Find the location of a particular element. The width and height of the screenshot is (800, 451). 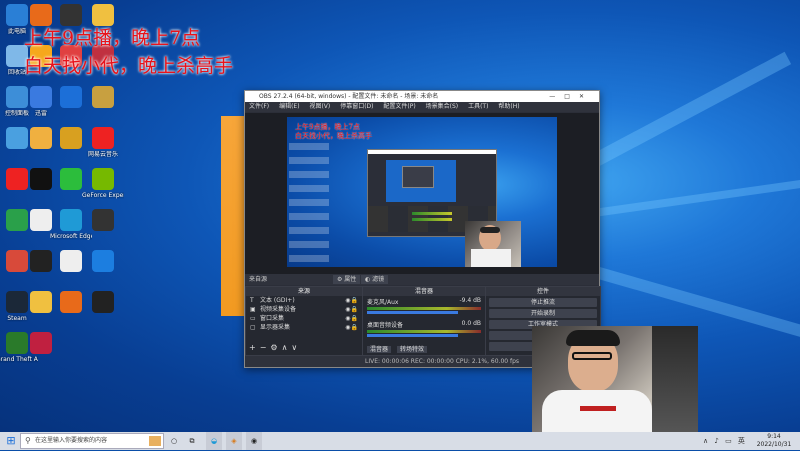

clock-time: 9:14 is located at coordinates (774, 436).